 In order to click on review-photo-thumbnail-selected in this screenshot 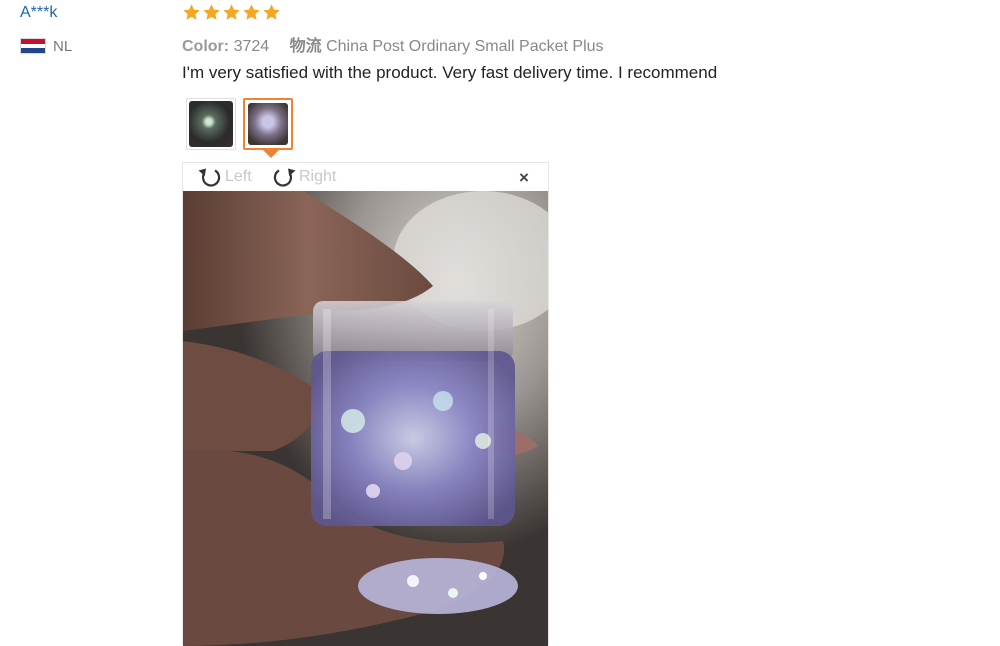, I will do `click(268, 124)`.